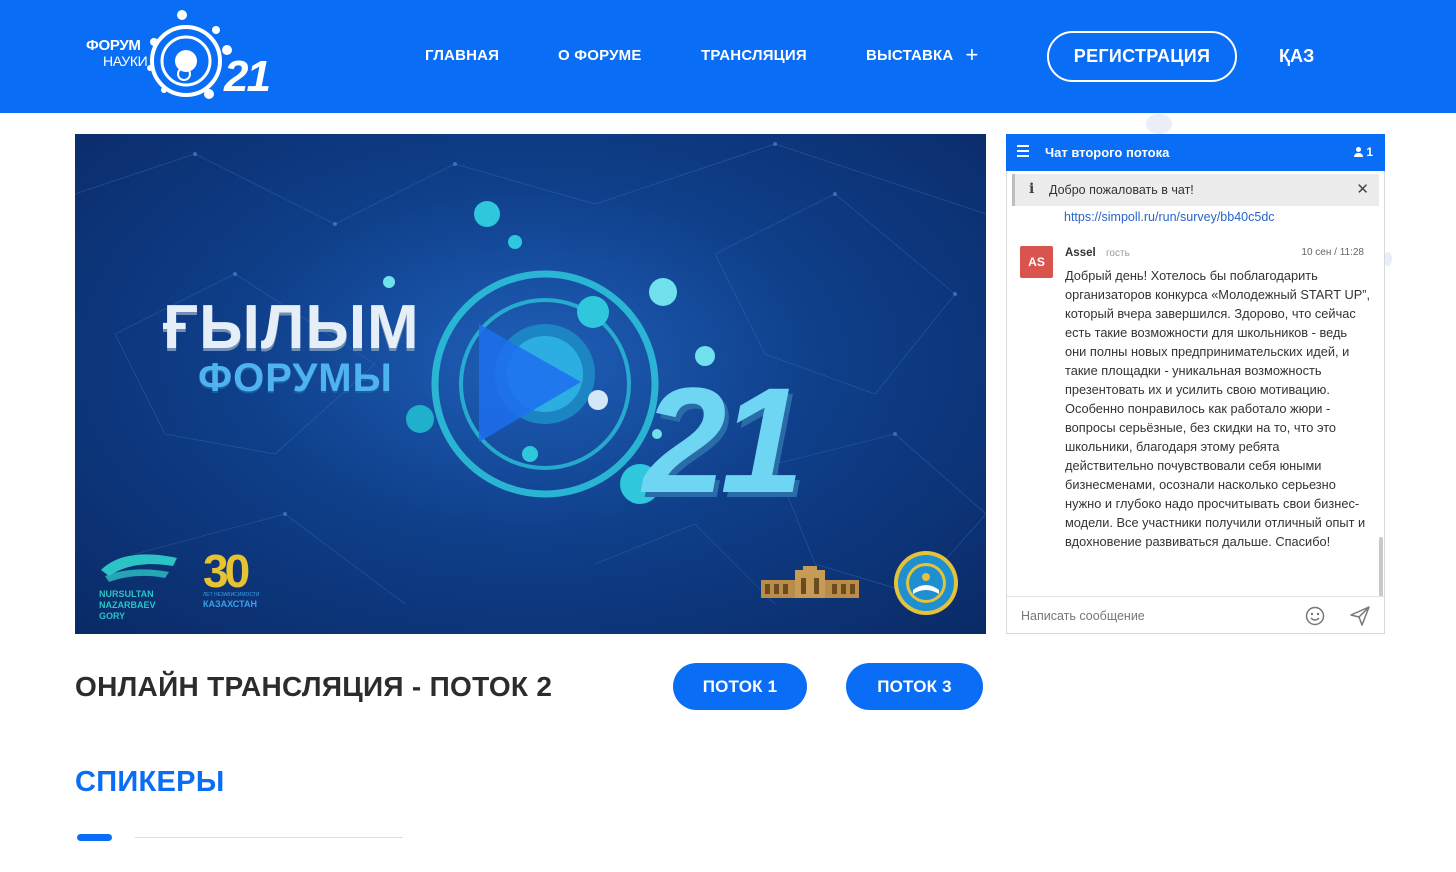 The width and height of the screenshot is (1456, 872). What do you see at coordinates (1147, 615) in the screenshot?
I see `message-input` at bounding box center [1147, 615].